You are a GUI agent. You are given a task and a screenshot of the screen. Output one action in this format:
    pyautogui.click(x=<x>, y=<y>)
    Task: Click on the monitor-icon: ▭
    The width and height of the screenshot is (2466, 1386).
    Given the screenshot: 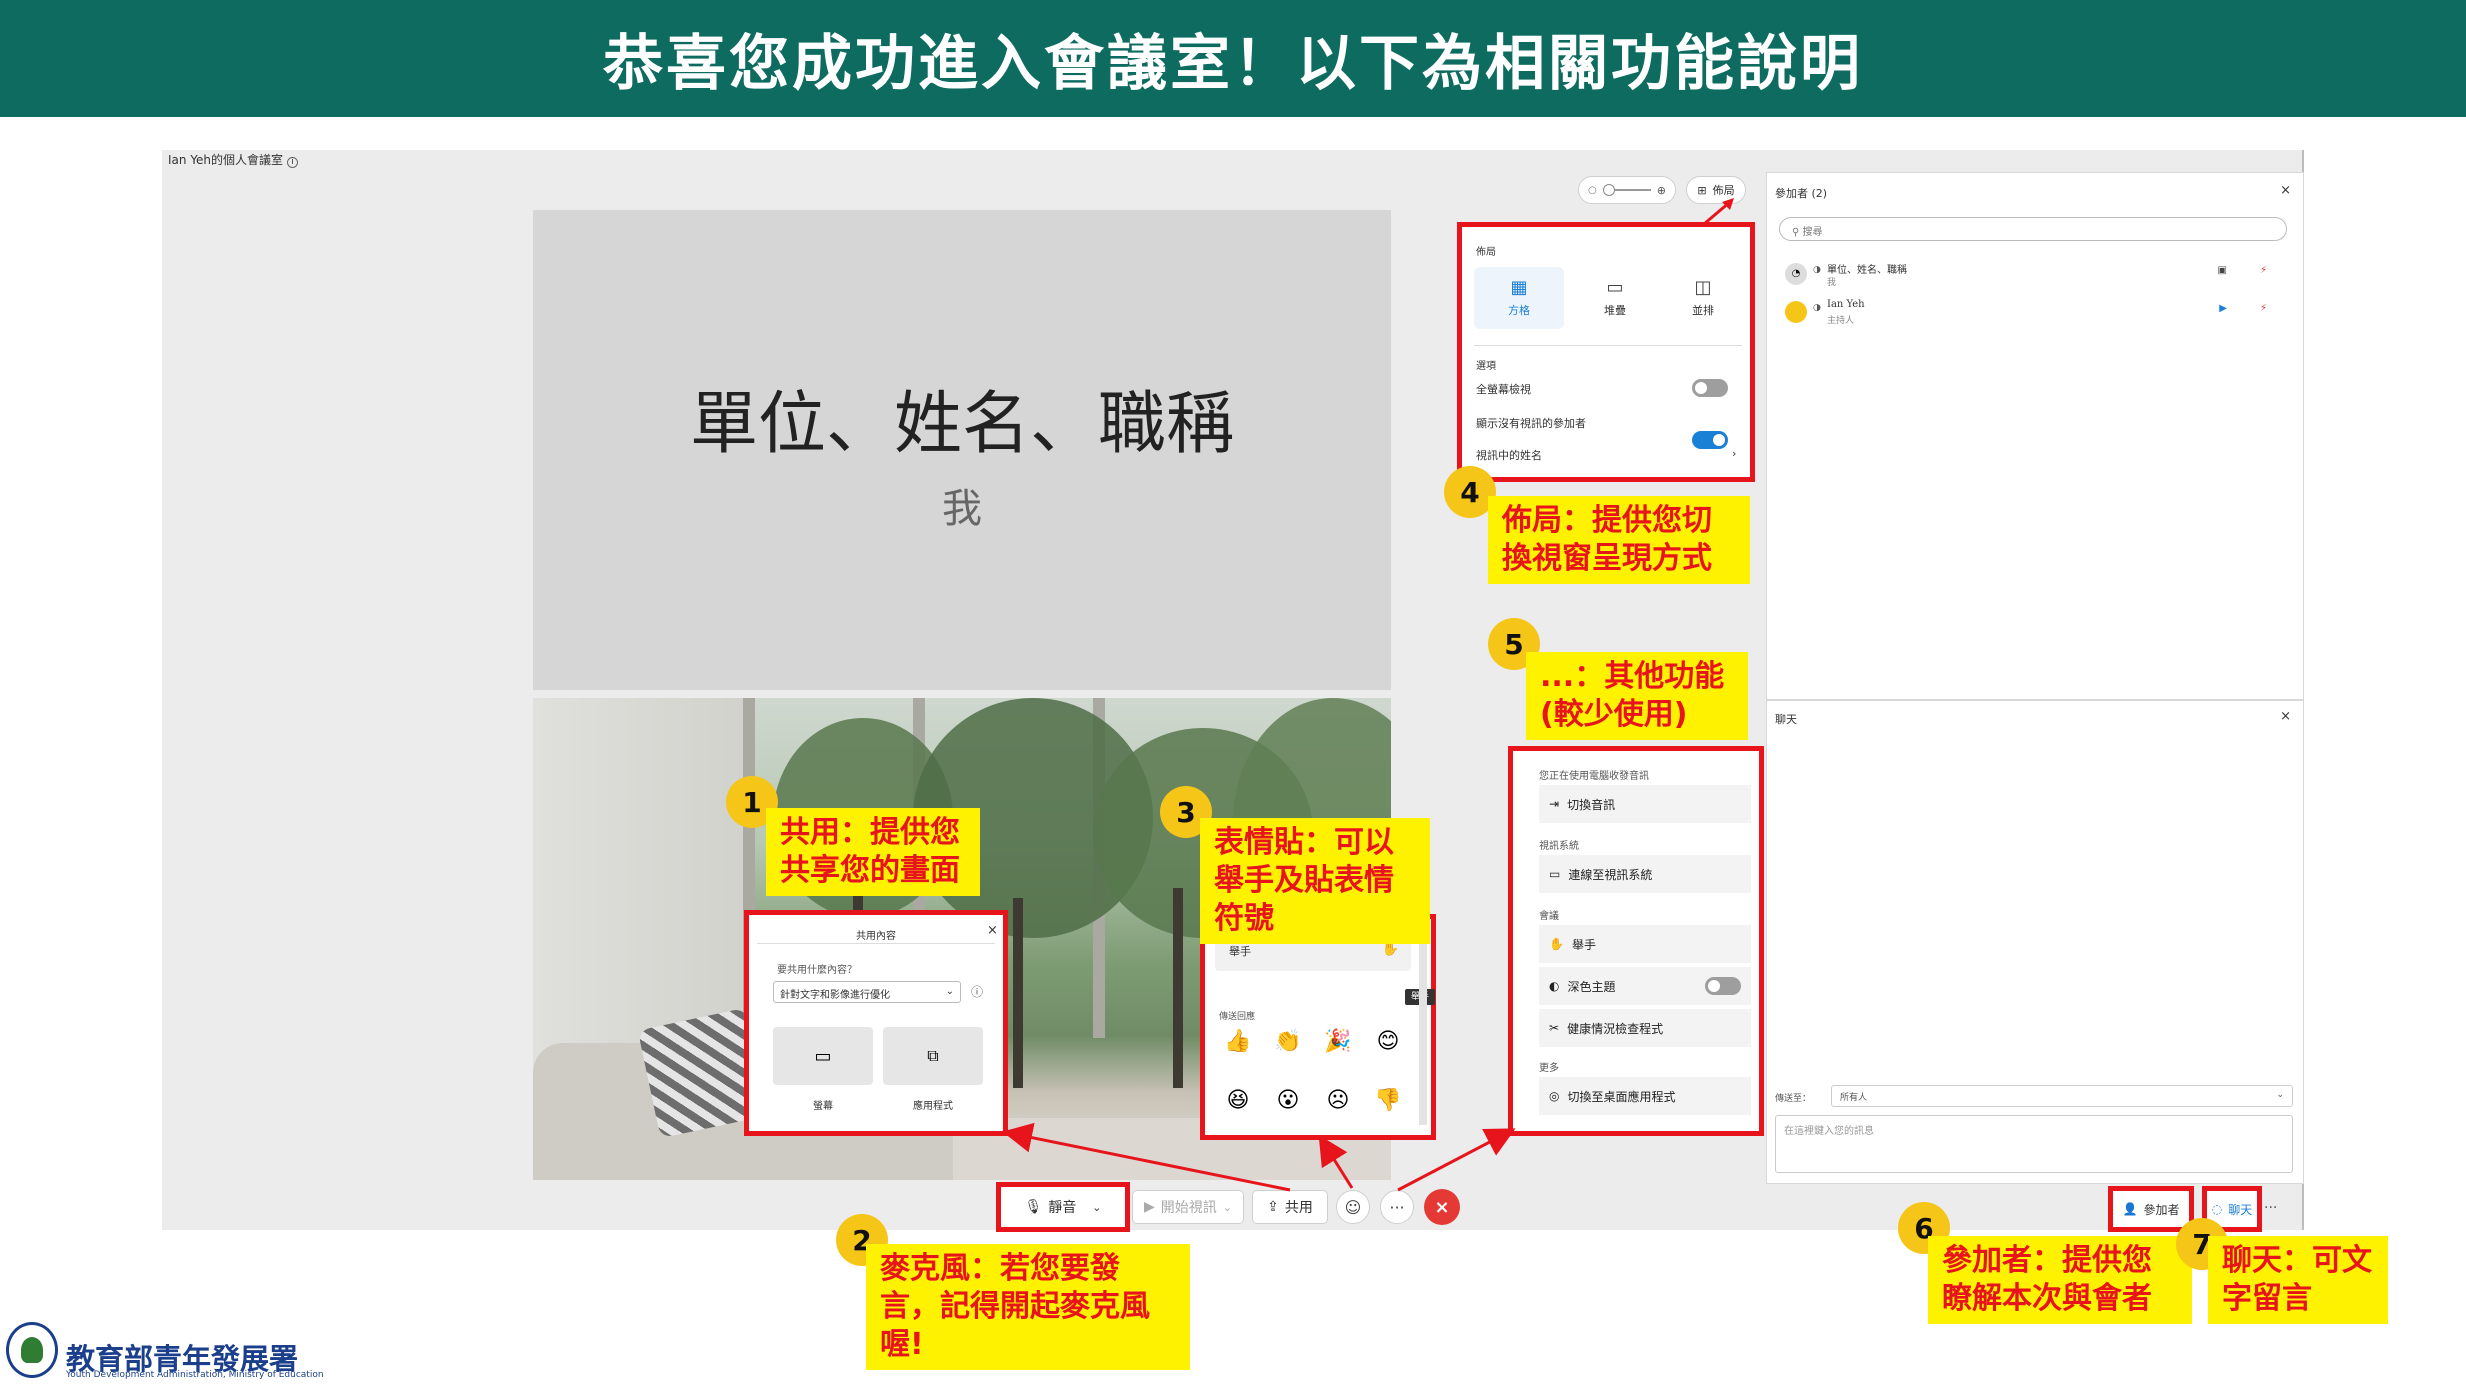 What is the action you would take?
    pyautogui.click(x=823, y=1056)
    